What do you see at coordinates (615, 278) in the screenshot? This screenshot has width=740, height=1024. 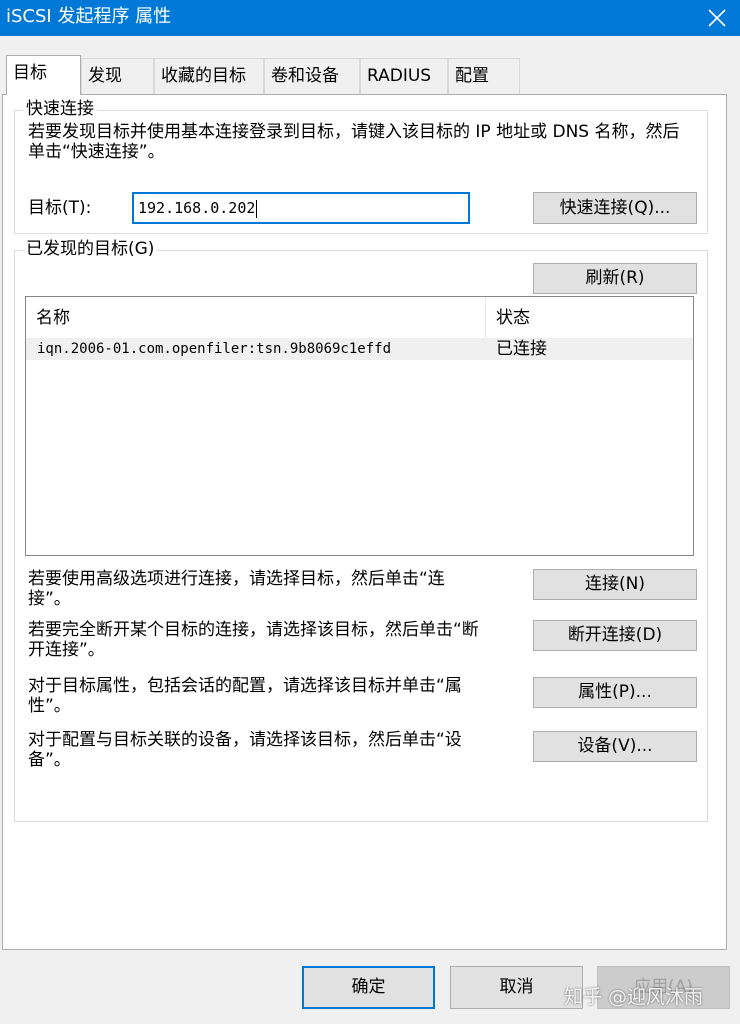 I see `refresh-button: 刷新(R)` at bounding box center [615, 278].